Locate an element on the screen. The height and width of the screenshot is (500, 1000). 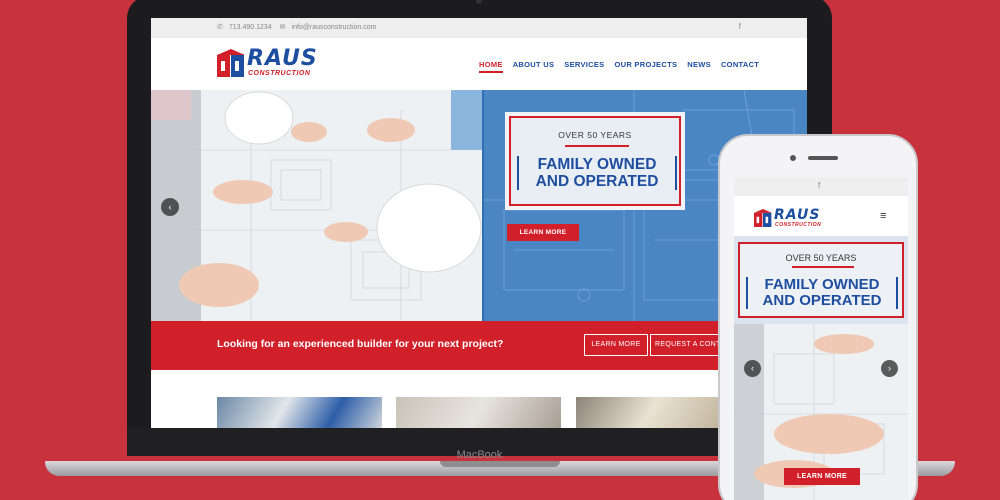
nav-services: SERVICES is located at coordinates (584, 66).